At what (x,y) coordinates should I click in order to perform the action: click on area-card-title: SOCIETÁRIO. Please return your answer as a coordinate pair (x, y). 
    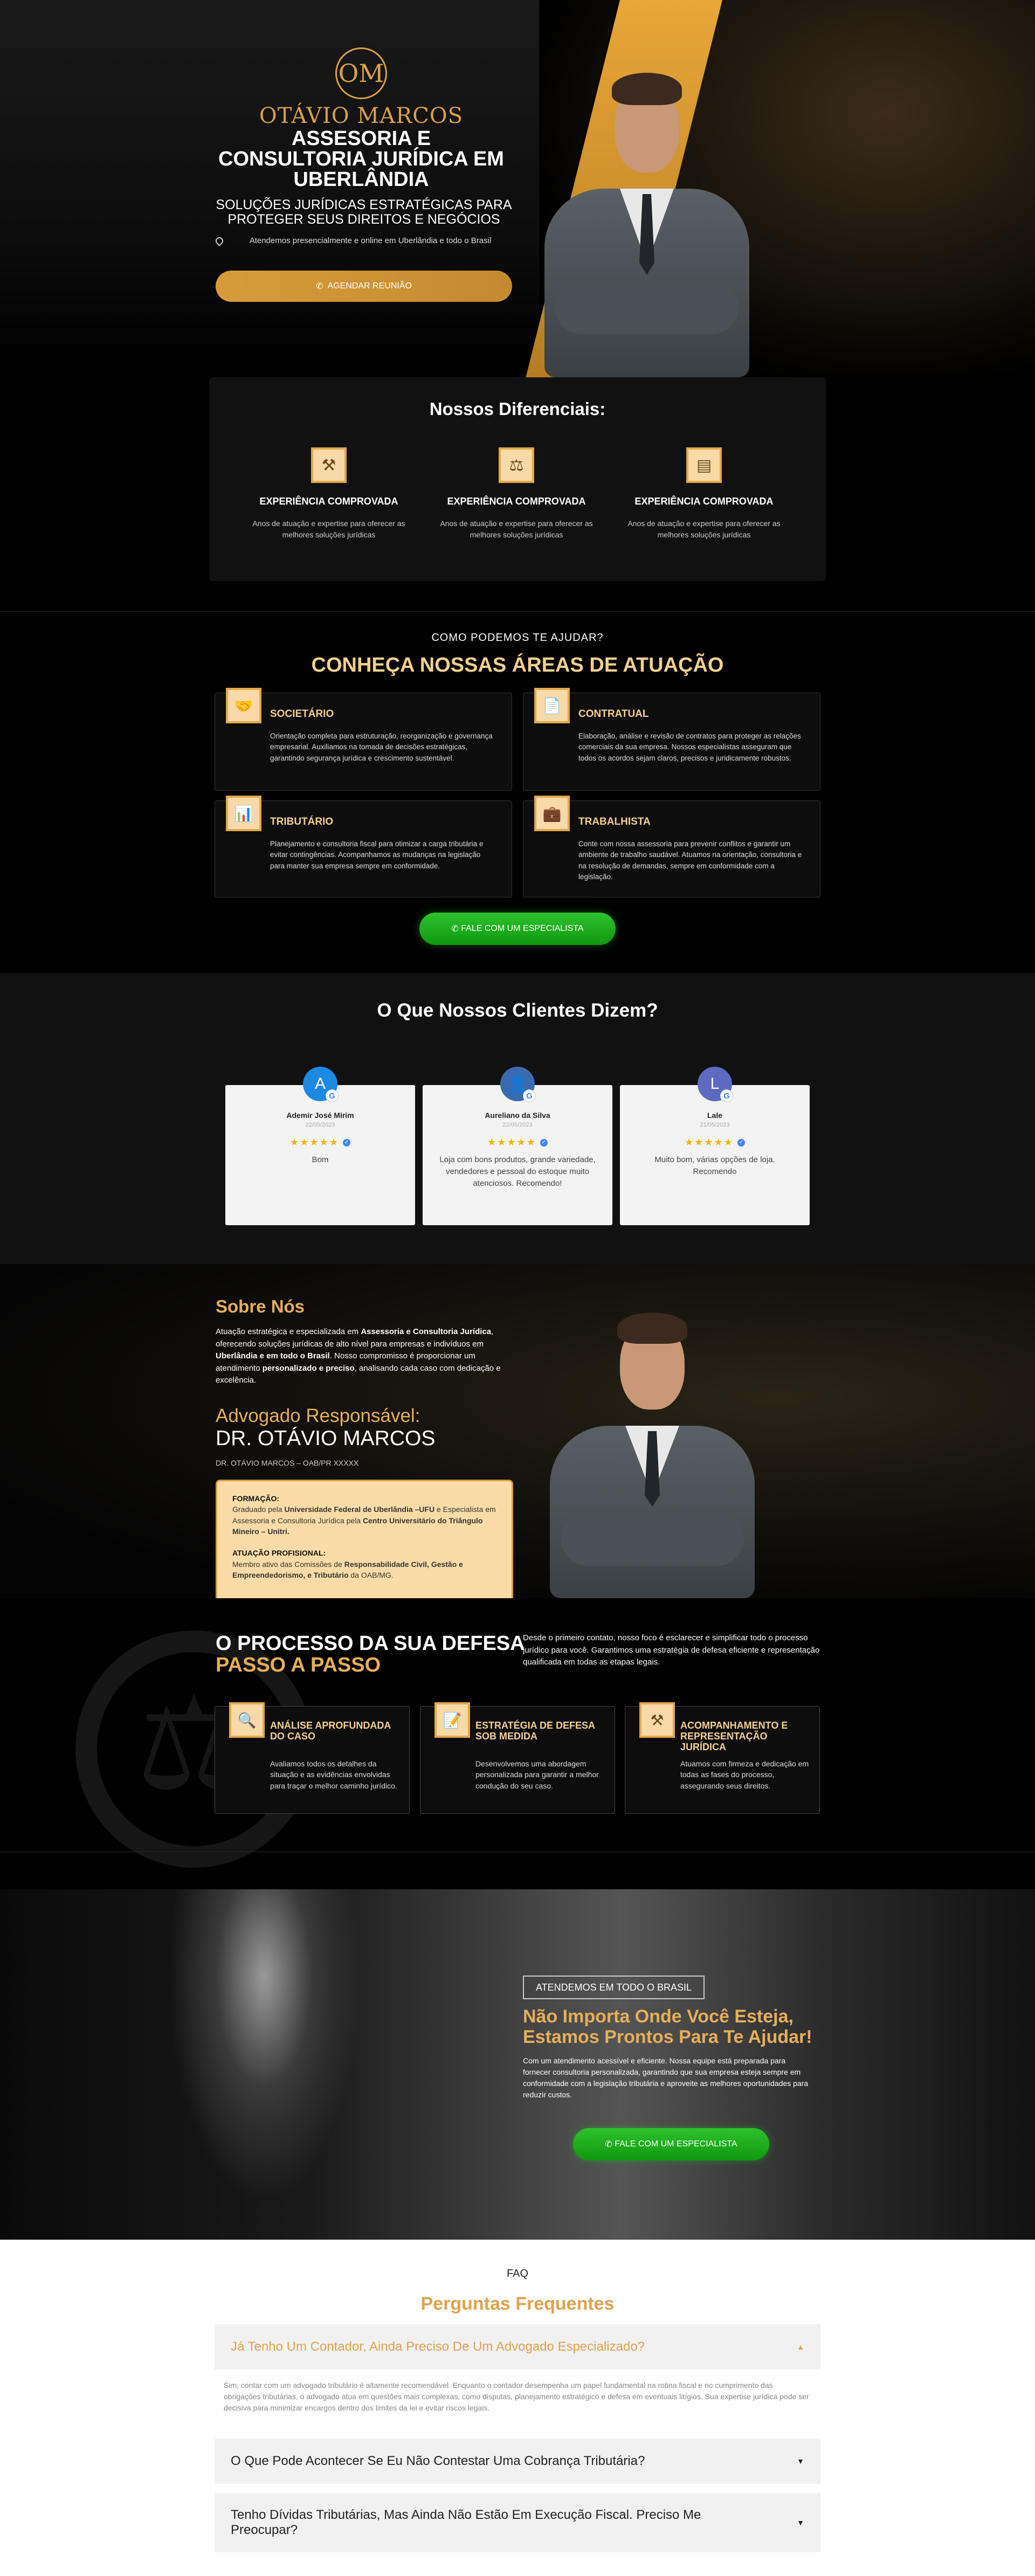
    Looking at the image, I should click on (302, 714).